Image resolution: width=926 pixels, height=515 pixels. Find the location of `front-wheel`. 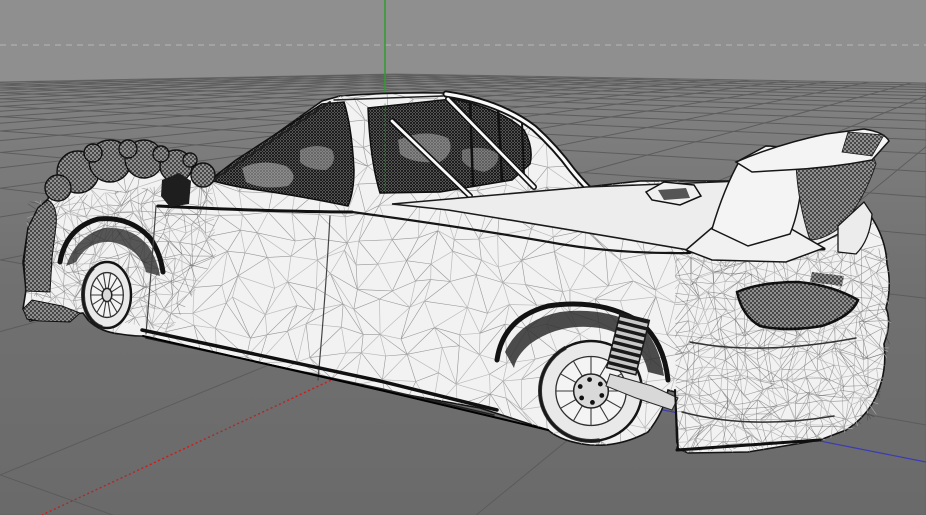

front-wheel is located at coordinates (107, 295).